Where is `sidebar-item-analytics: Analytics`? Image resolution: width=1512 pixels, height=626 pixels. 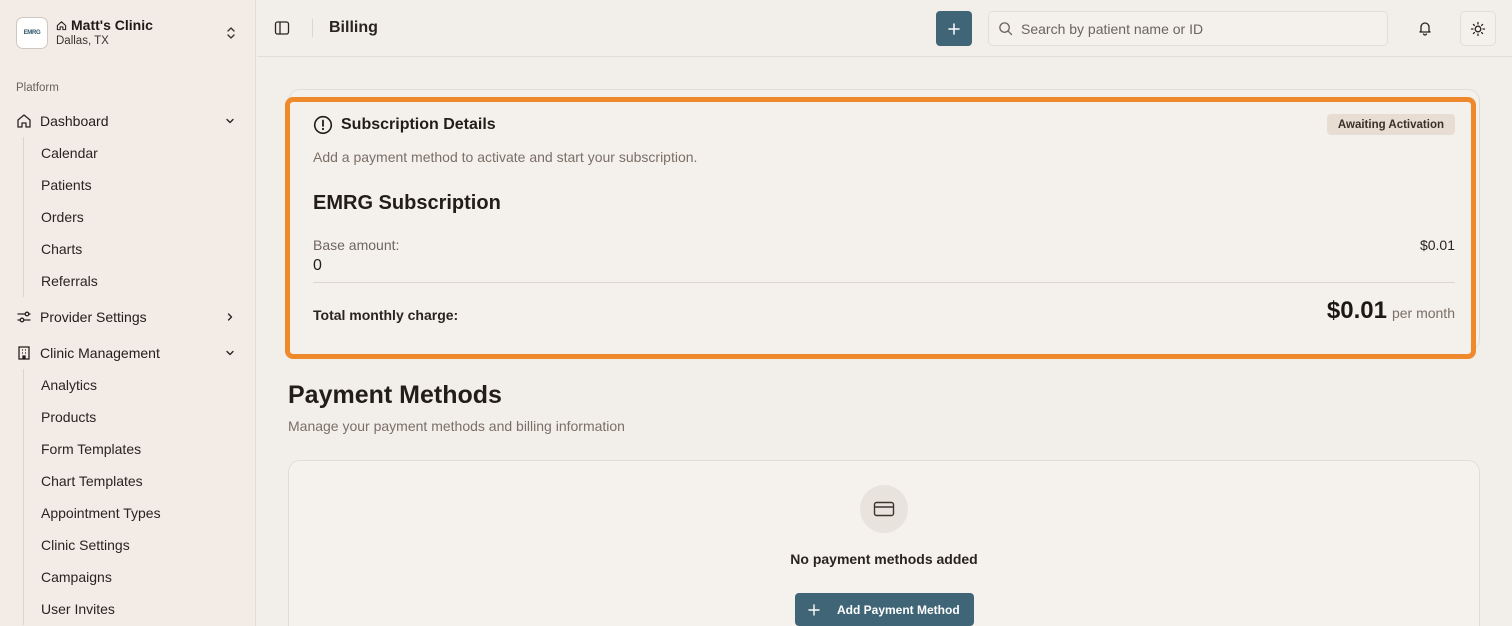 sidebar-item-analytics: Analytics is located at coordinates (128, 385).